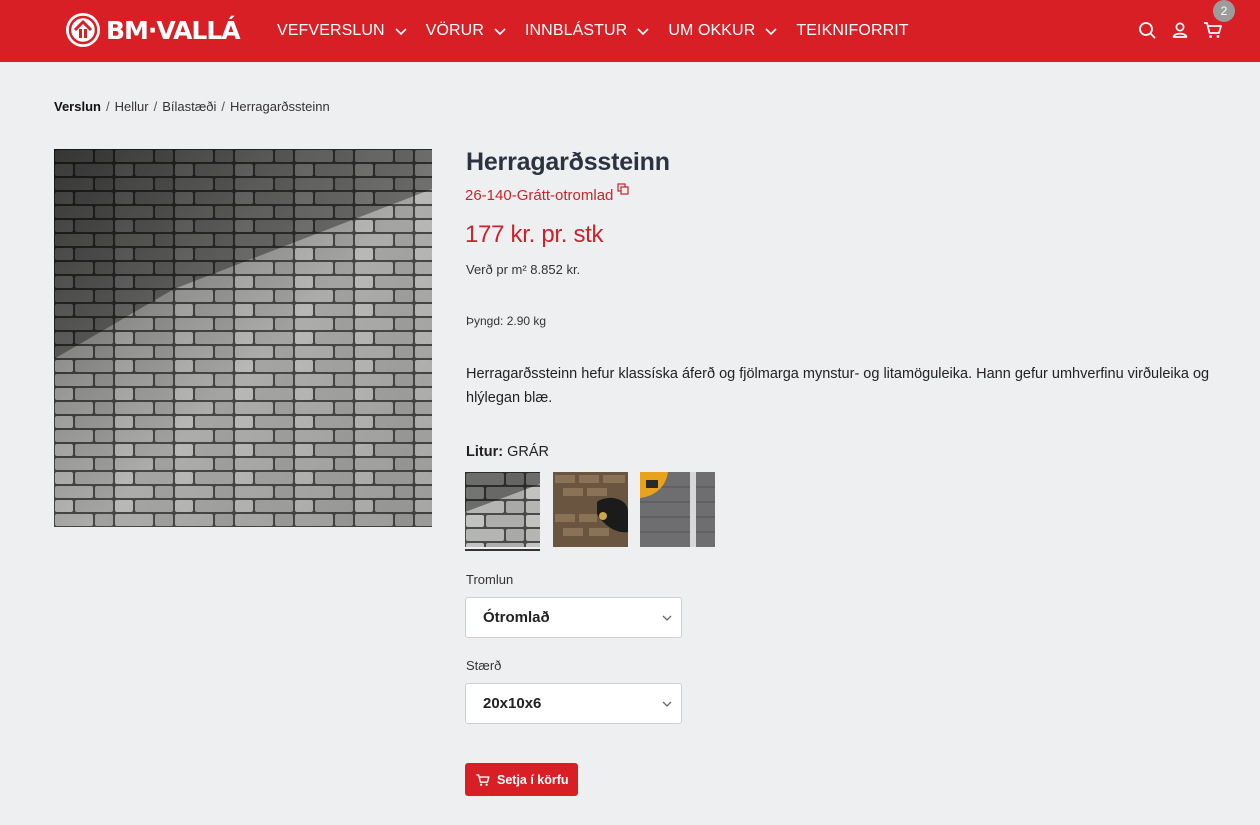  Describe the element at coordinates (502, 550) in the screenshot. I see `selected-swatch-indicator` at that location.